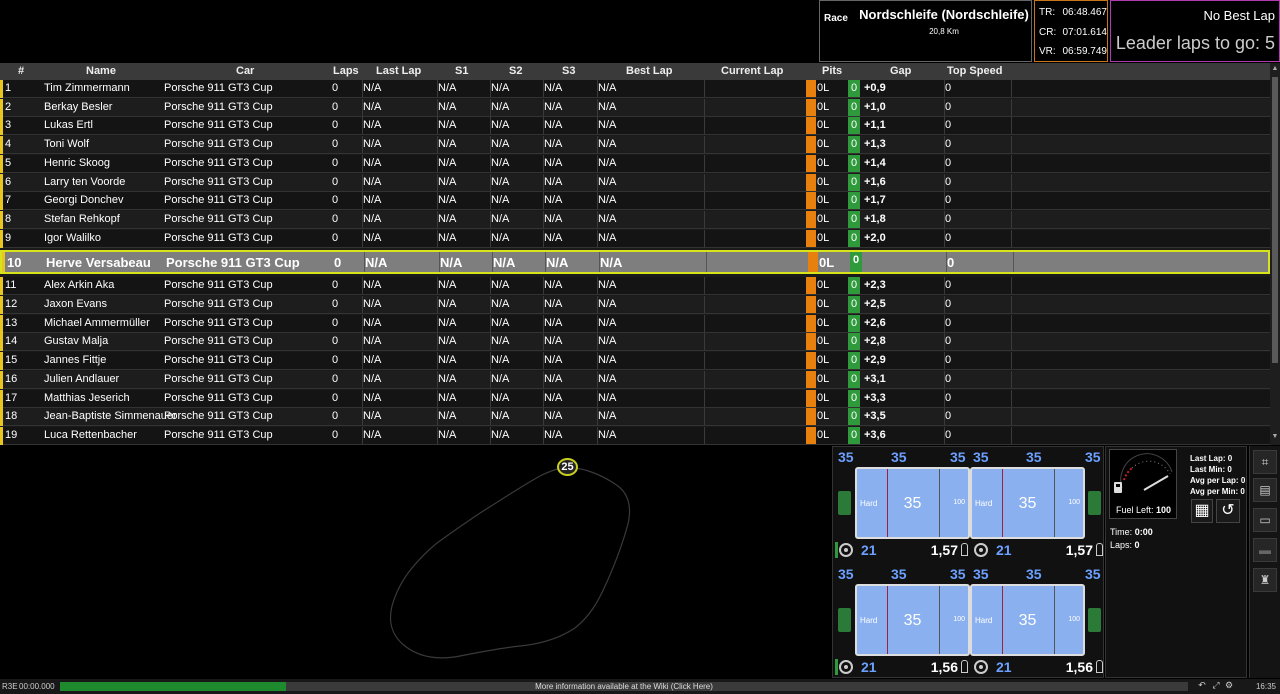 The width and height of the screenshot is (1280, 694). Describe the element at coordinates (1085, 32) in the screenshot. I see `record-value: 07:01.614` at that location.